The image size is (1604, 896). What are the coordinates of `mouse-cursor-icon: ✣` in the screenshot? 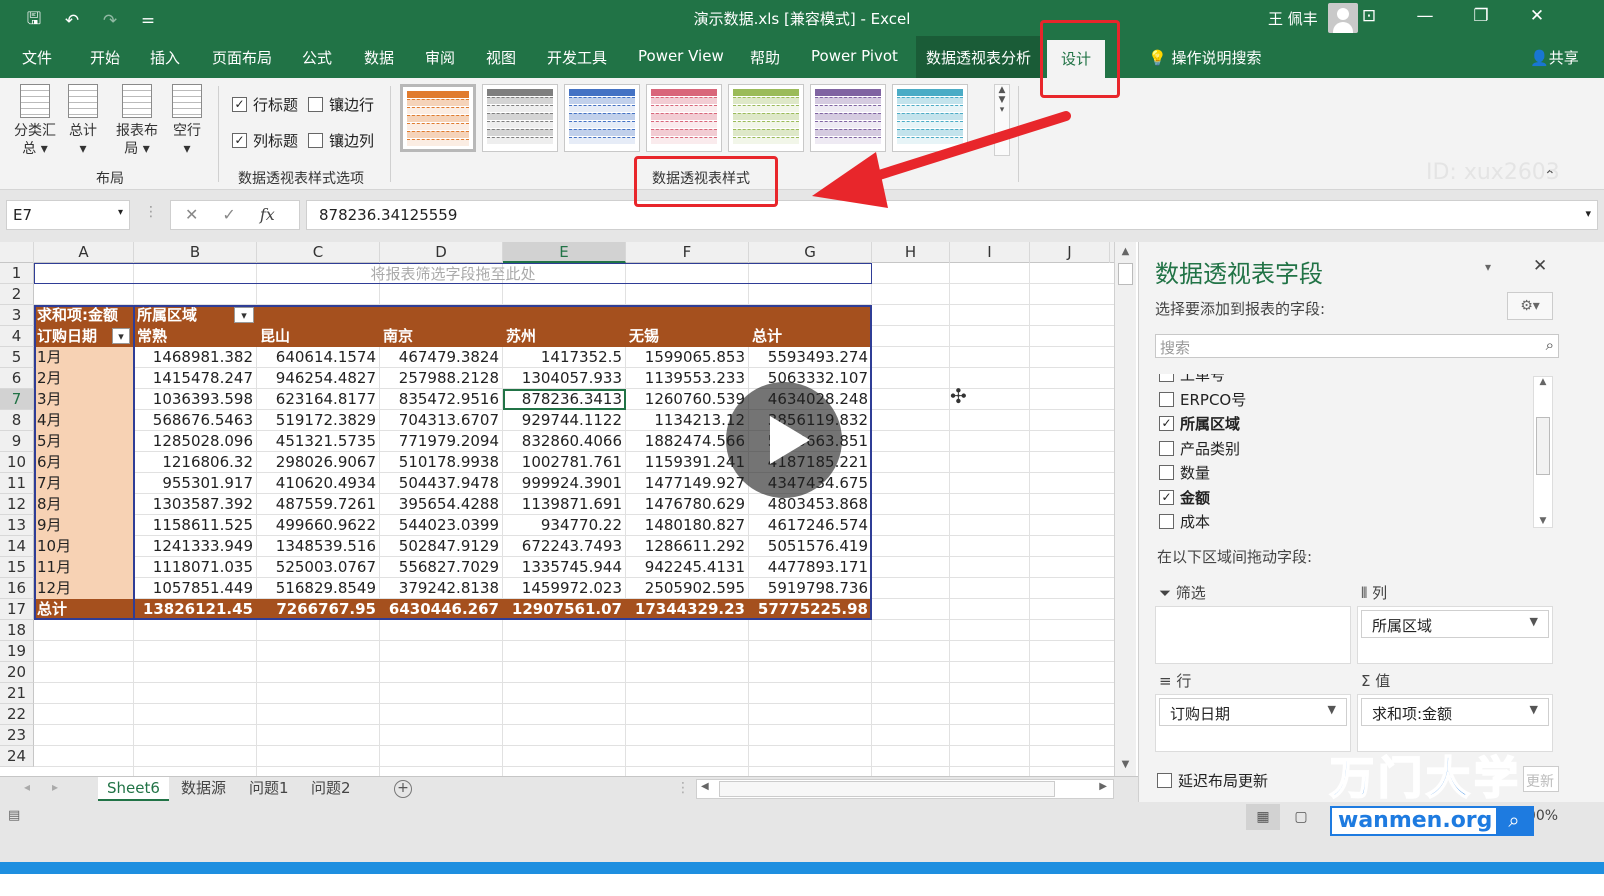 It's located at (958, 396).